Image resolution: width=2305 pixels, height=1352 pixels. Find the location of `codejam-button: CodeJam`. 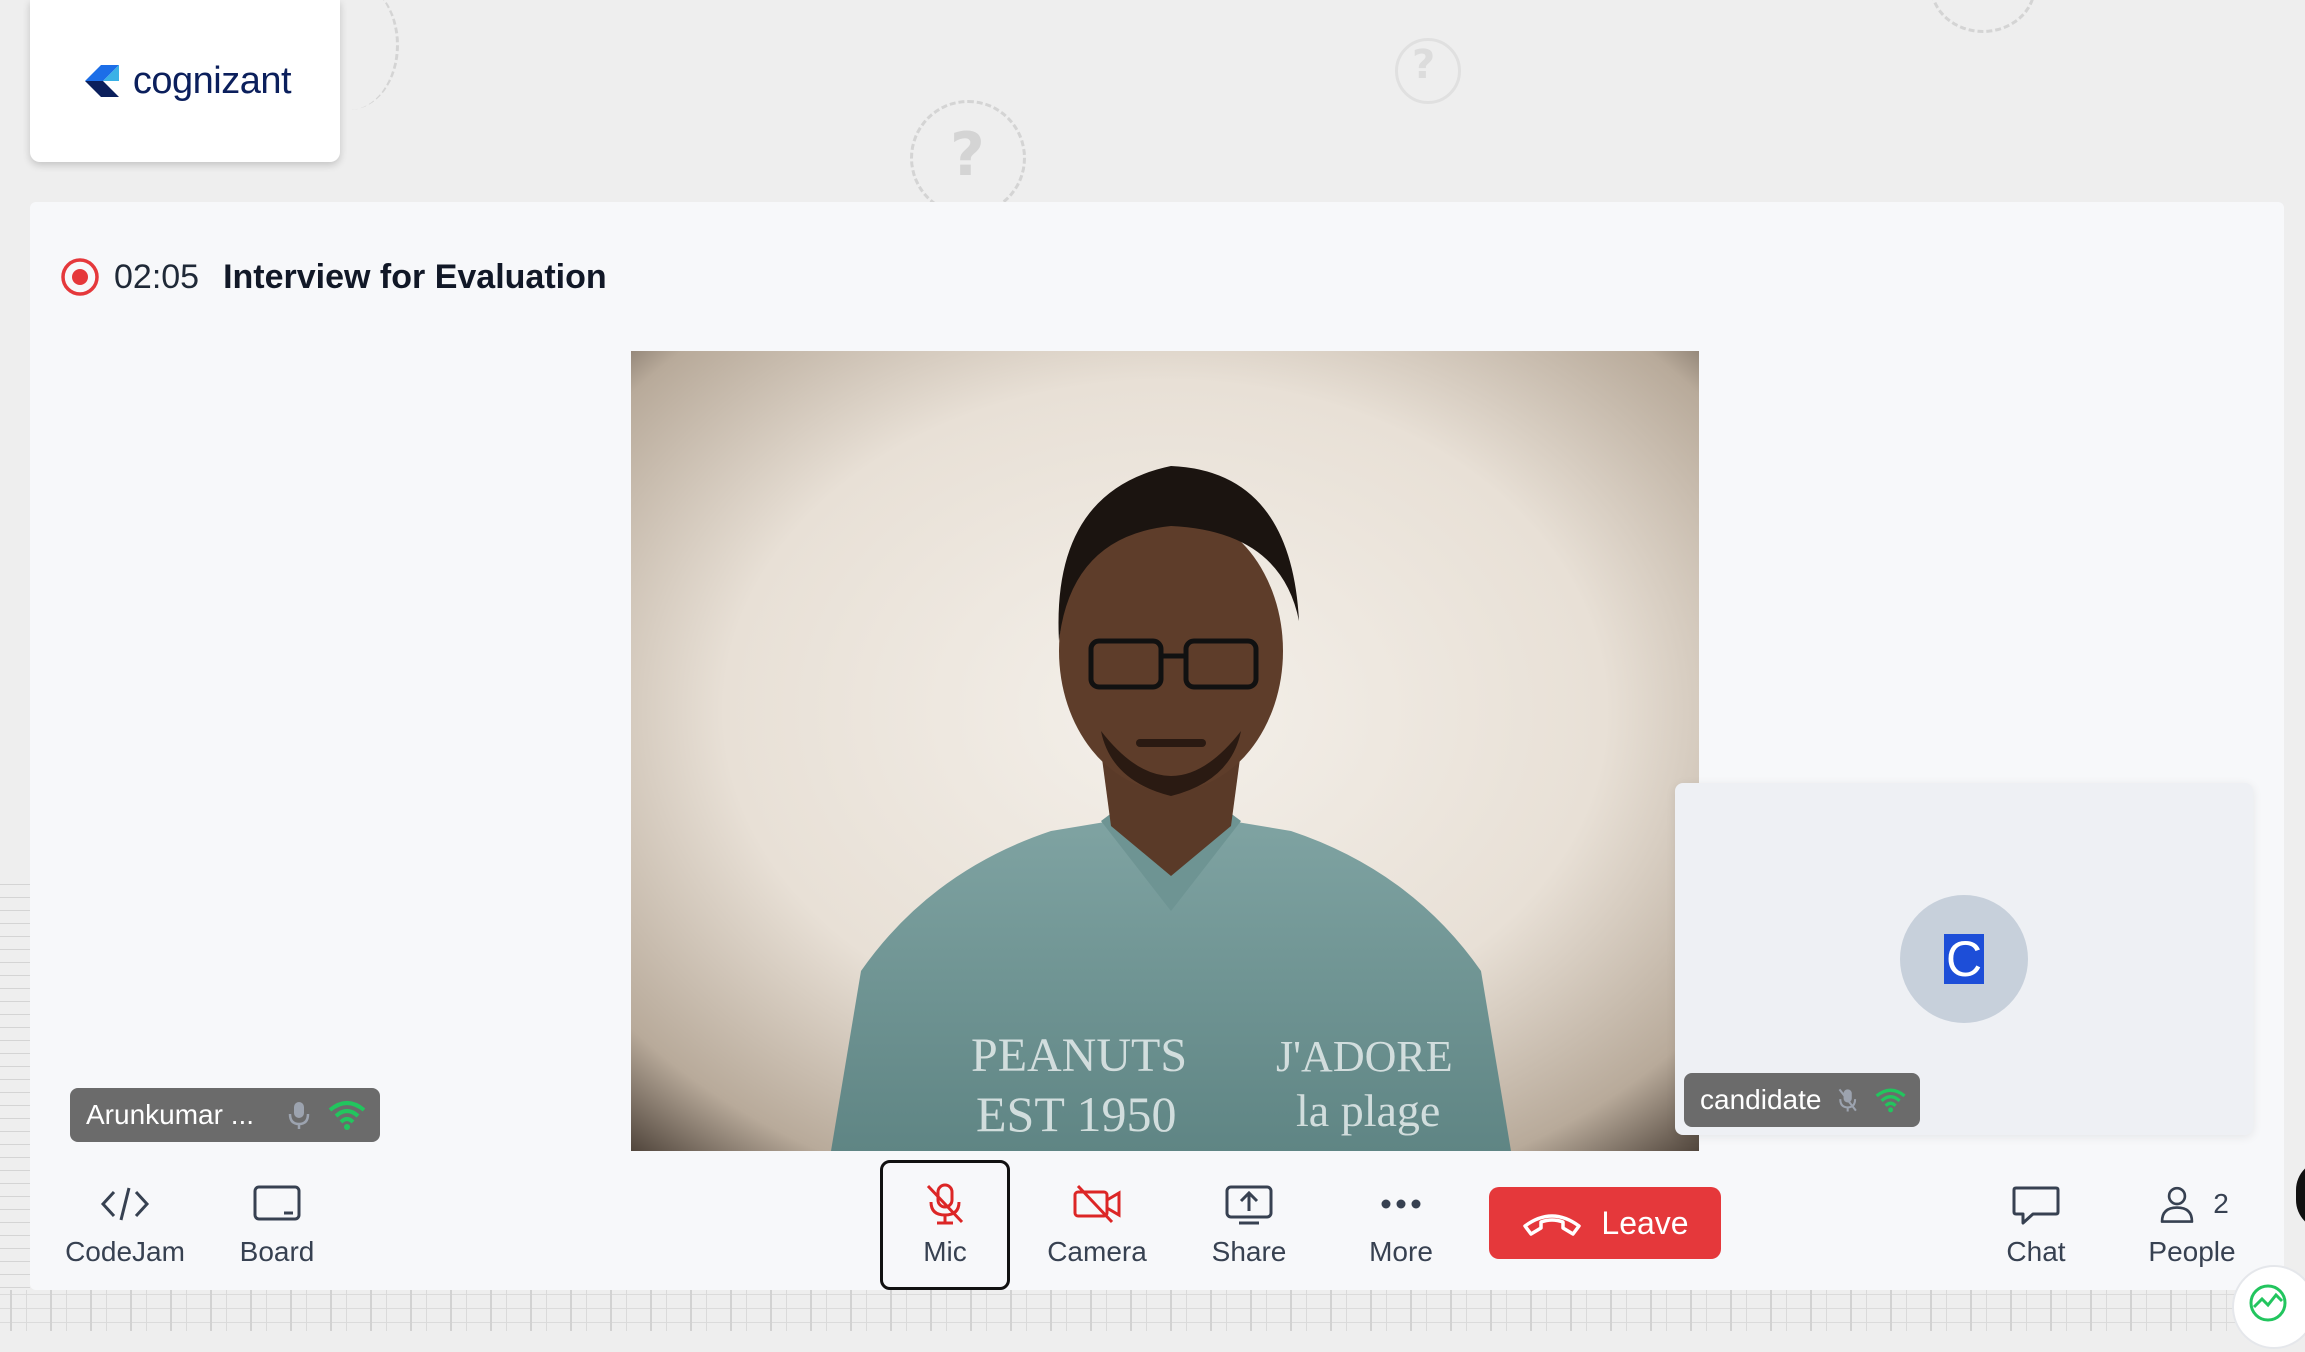

codejam-button: CodeJam is located at coordinates (125, 1225).